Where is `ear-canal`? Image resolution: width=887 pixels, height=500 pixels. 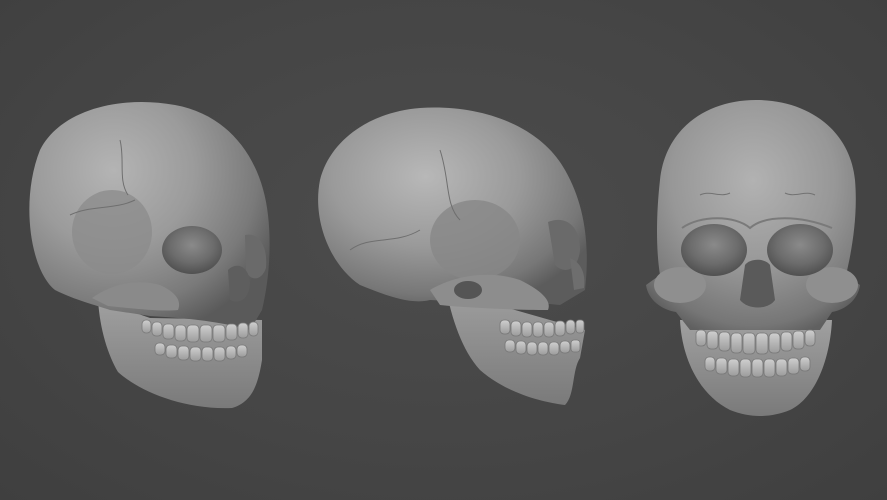
ear-canal is located at coordinates (468, 290).